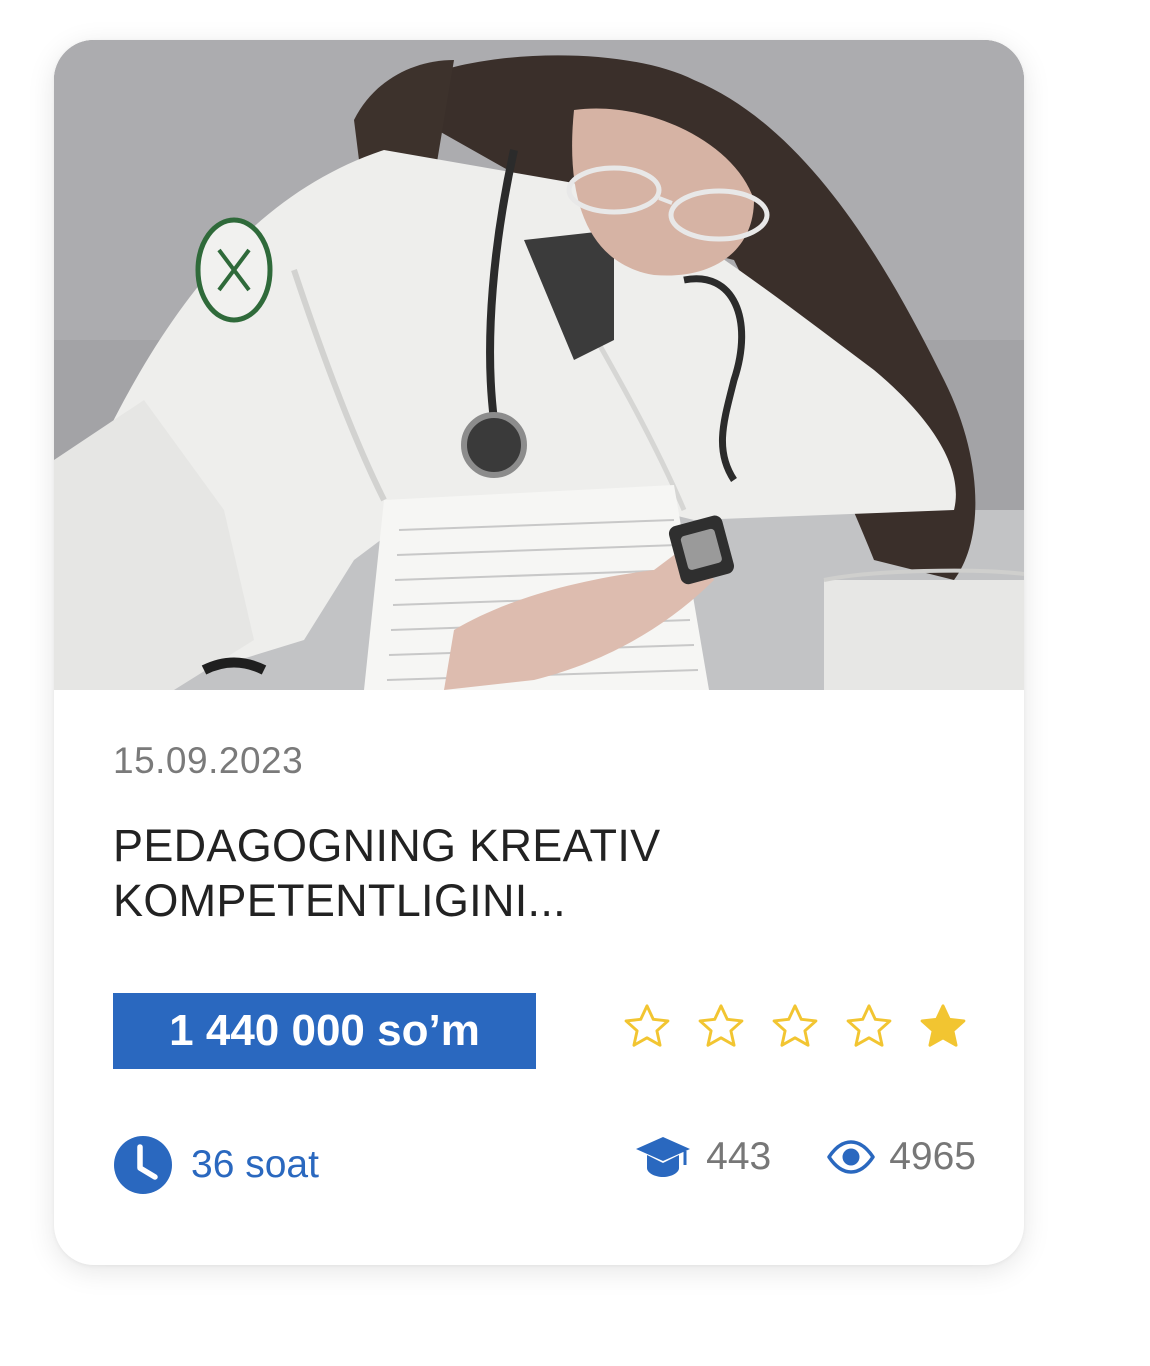 This screenshot has height=1366, width=1150. Describe the element at coordinates (663, 1157) in the screenshot. I see `graduation-cap-icon` at that location.